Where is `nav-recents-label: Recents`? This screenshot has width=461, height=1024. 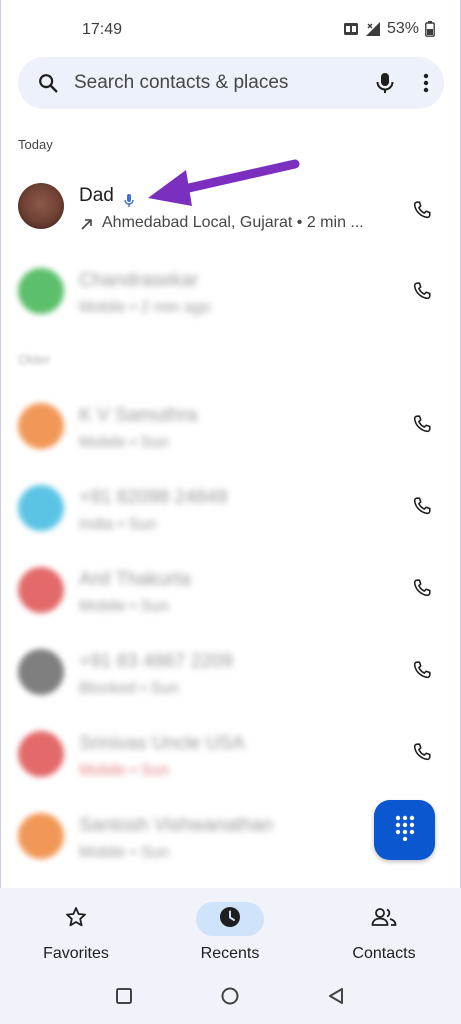
nav-recents-label: Recents is located at coordinates (230, 953).